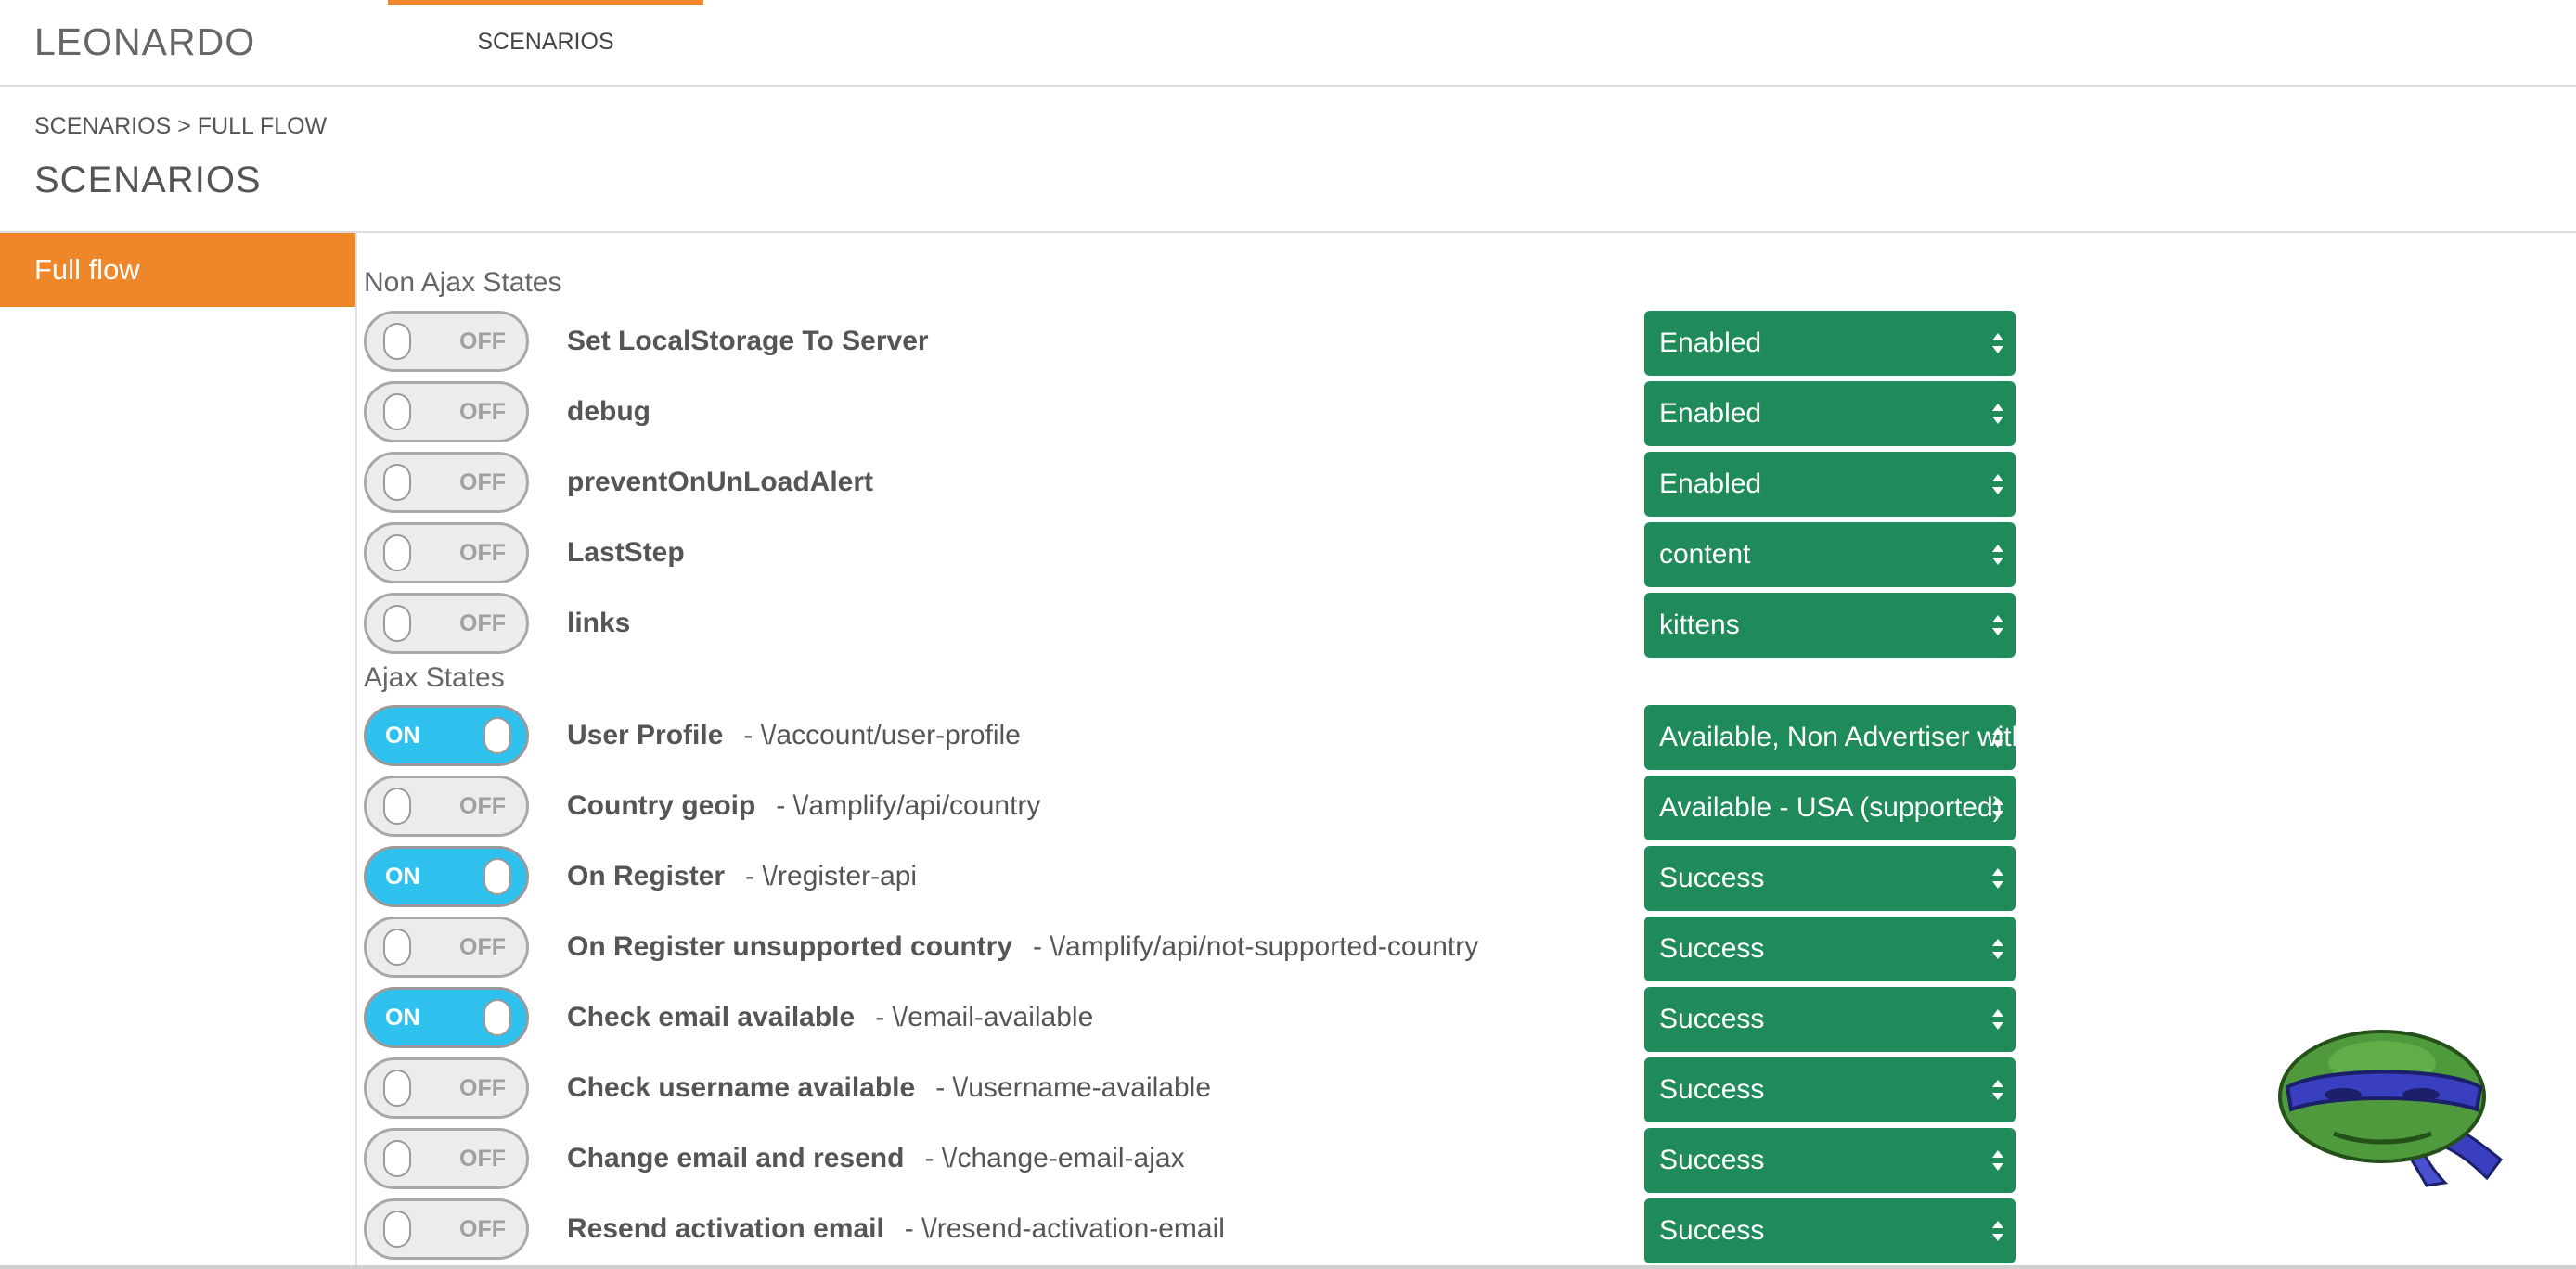 Image resolution: width=2576 pixels, height=1269 pixels. I want to click on state-value-select: Available, Non Advertiser without, so click(1830, 737).